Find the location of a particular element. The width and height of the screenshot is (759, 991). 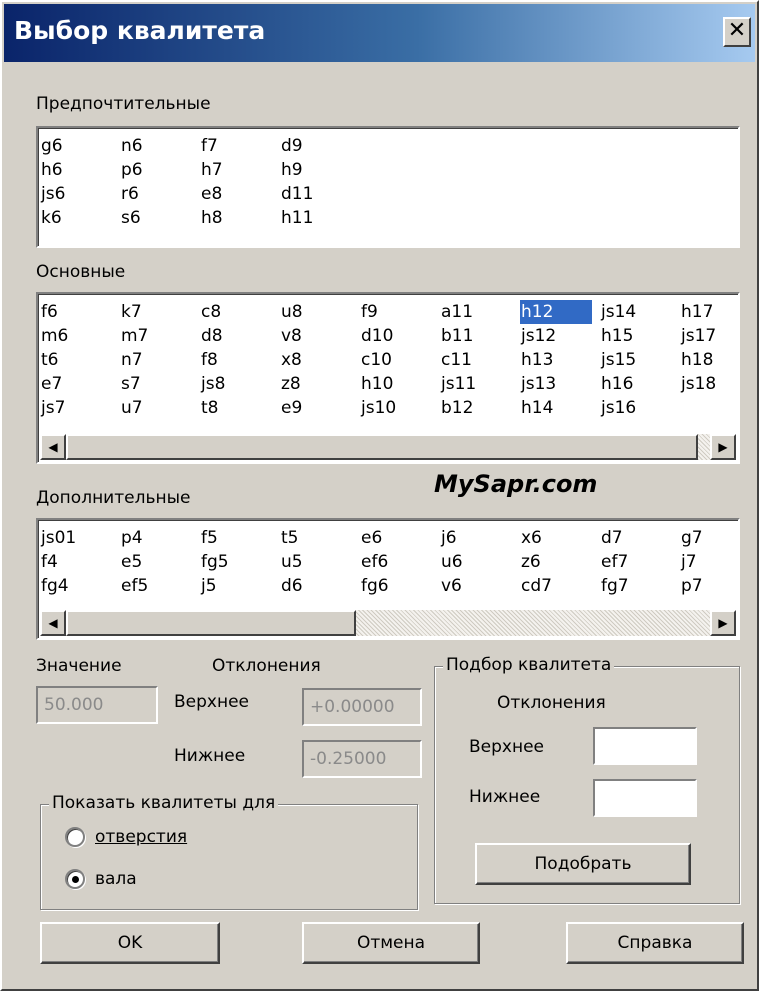

tolerance-item: f6 is located at coordinates (80, 312).